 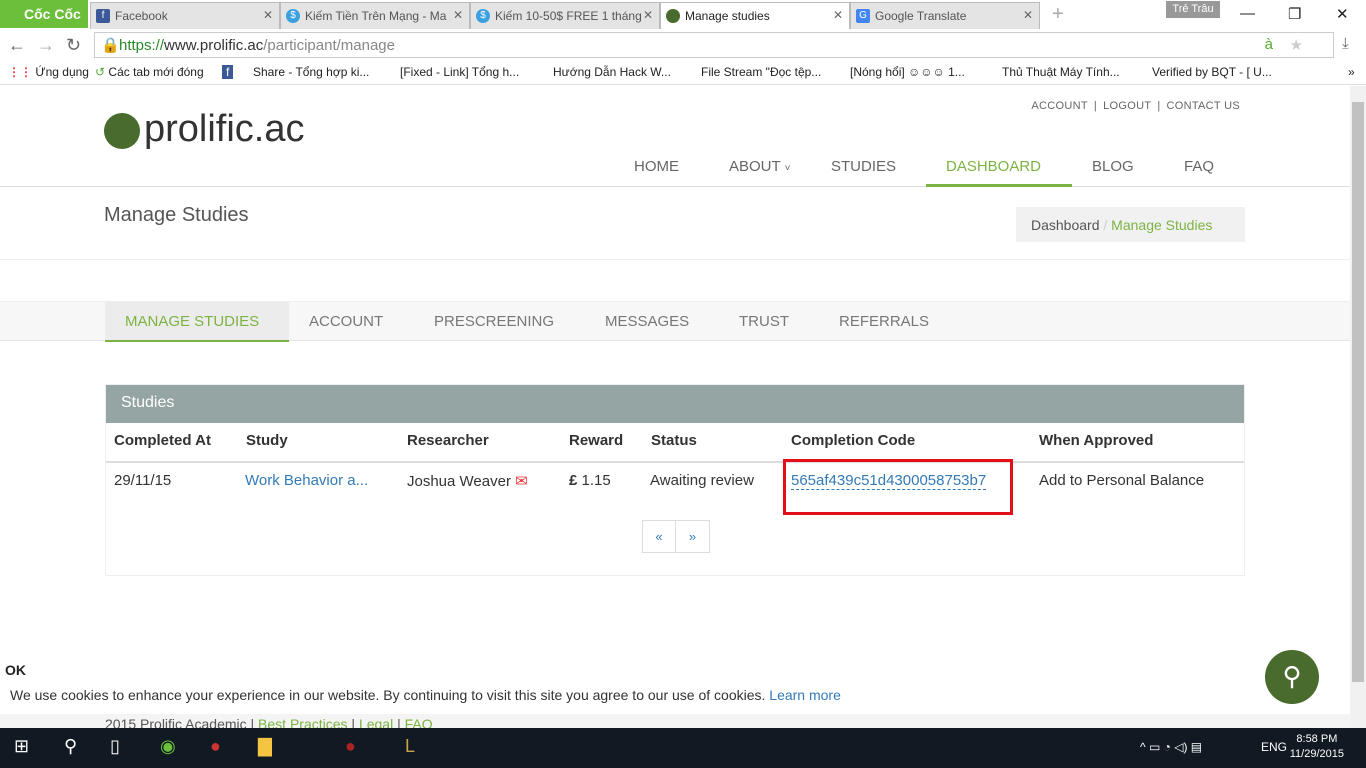 I want to click on tab-kiem-10-50: $ Kiếm 10-50$ FREE 1 tháng ✕, so click(x=565, y=15).